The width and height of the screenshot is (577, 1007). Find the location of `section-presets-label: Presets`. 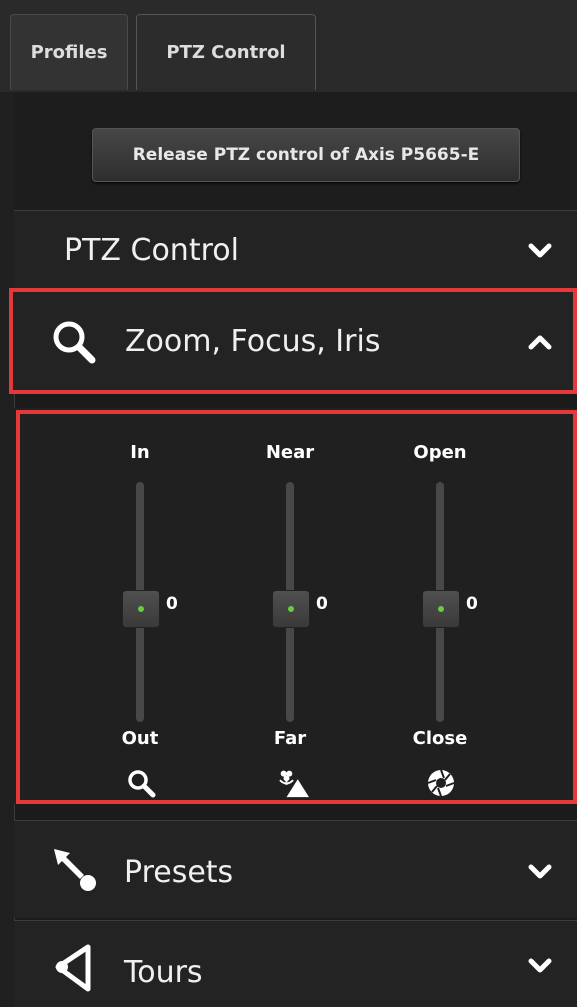

section-presets-label: Presets is located at coordinates (179, 872).